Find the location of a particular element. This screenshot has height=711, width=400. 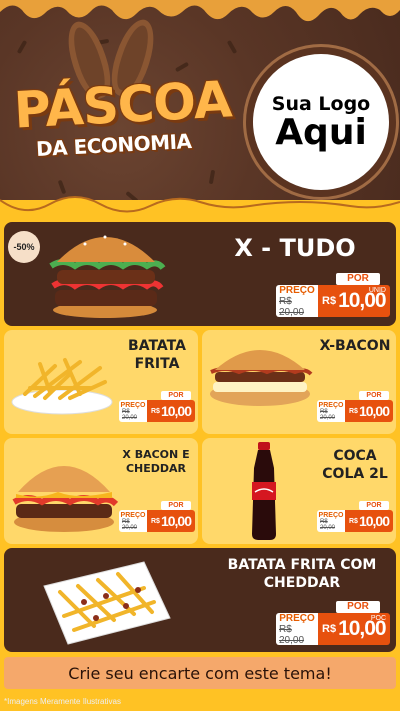

fries-icon is located at coordinates (62, 386).